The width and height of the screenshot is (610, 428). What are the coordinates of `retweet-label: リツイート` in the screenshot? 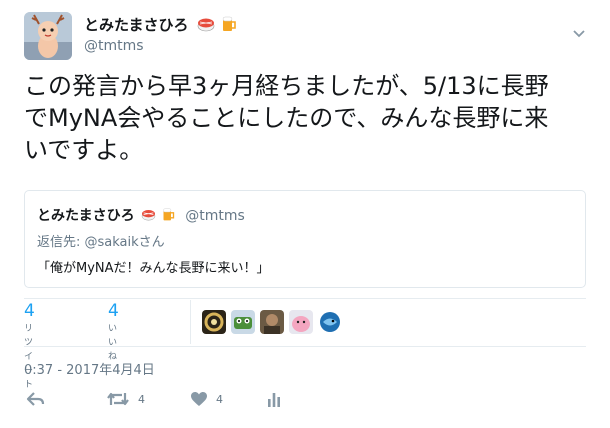 It's located at (29, 357).